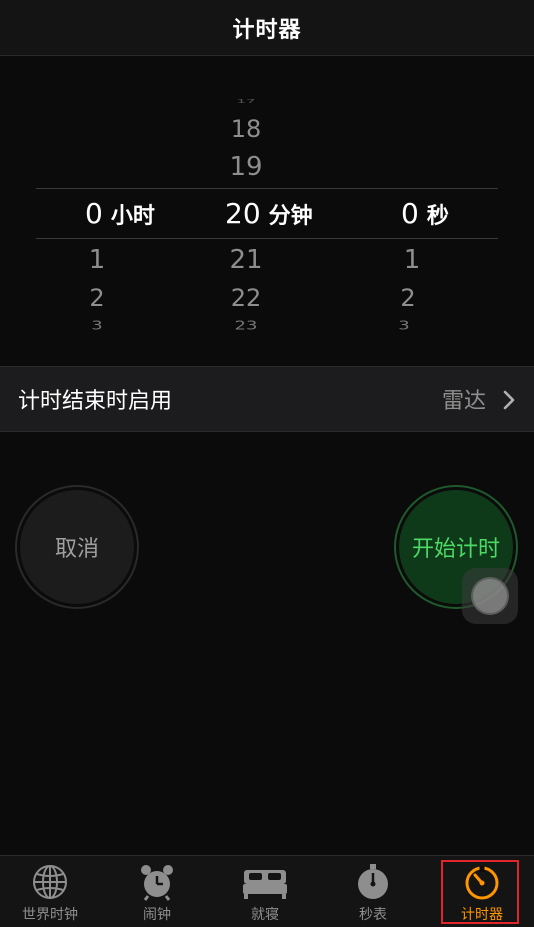  Describe the element at coordinates (267, 188) in the screenshot. I see `selection-top-line` at that location.